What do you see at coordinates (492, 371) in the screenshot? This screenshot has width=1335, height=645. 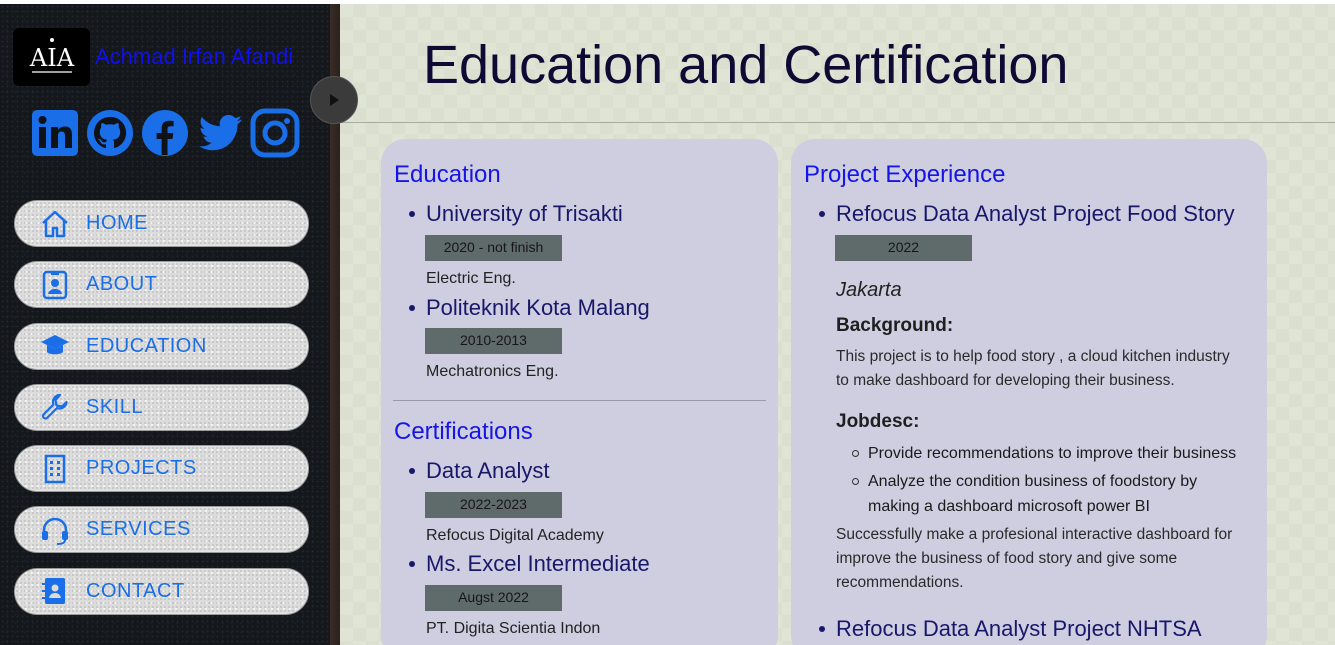 I see `education-item-detail: Mechatronics Eng.` at bounding box center [492, 371].